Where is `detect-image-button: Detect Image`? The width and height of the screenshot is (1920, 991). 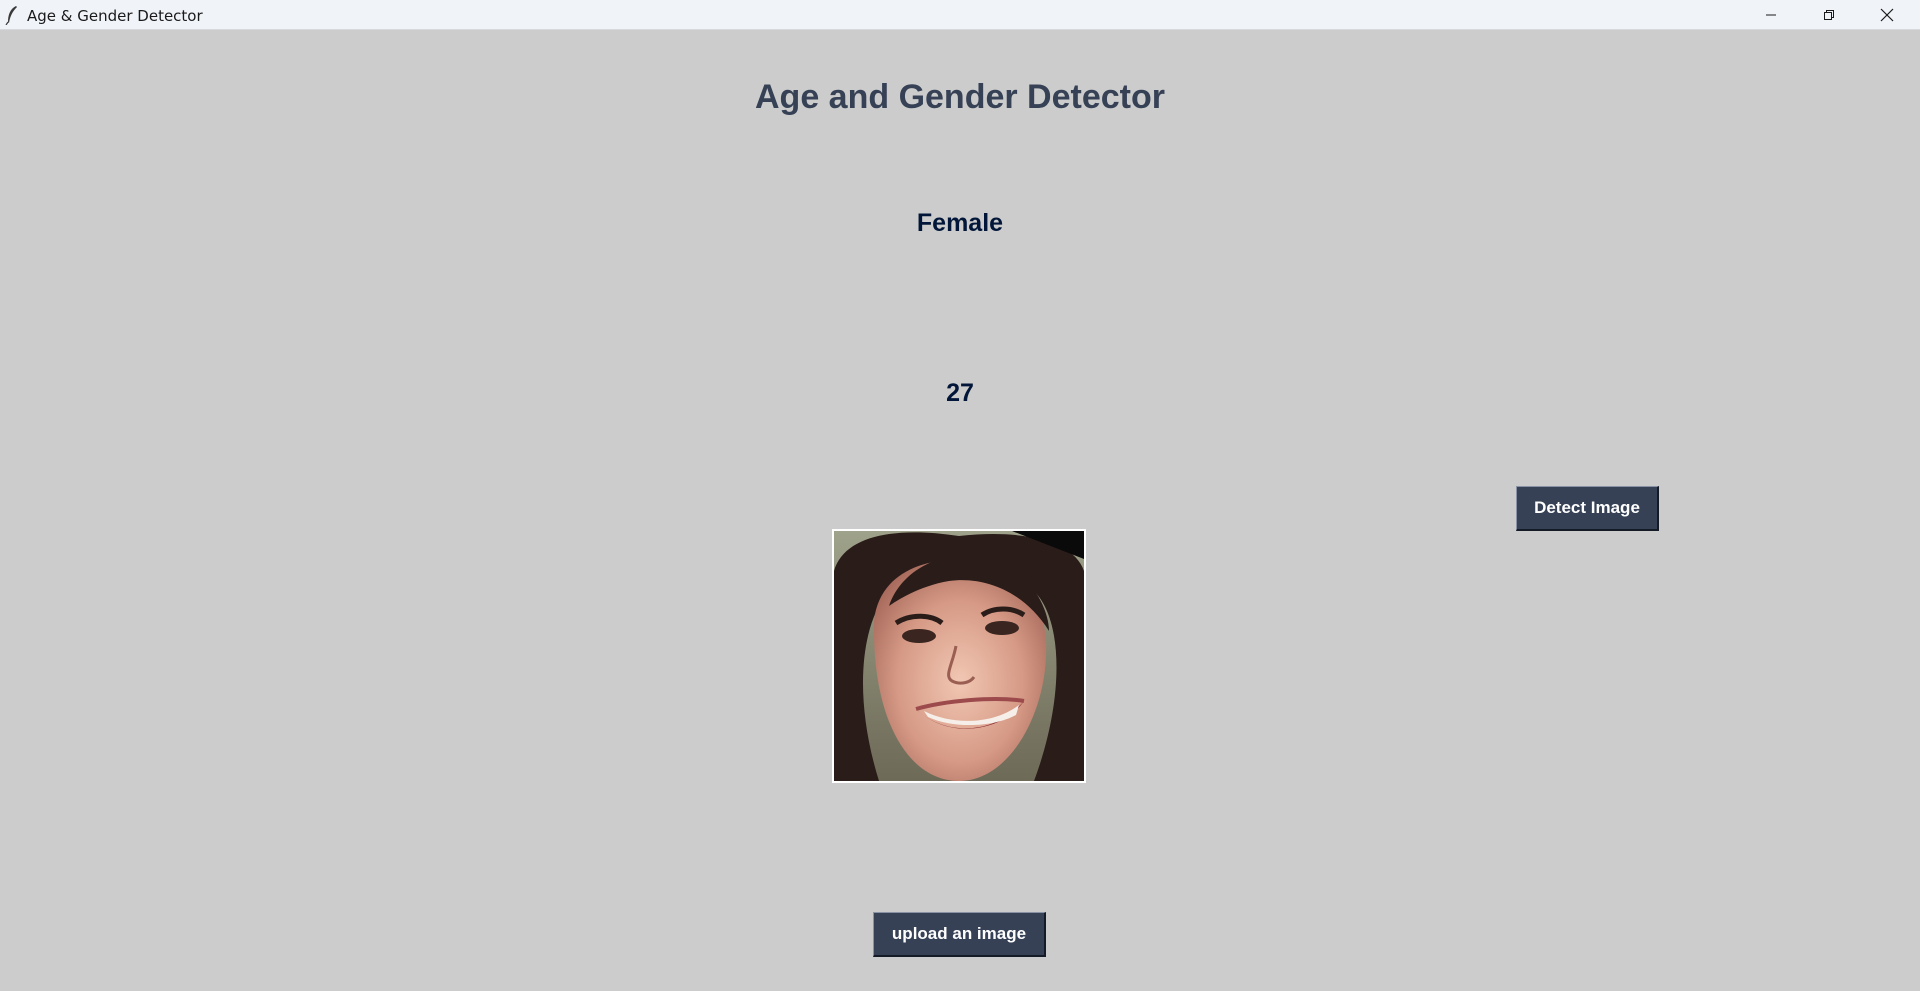 detect-image-button: Detect Image is located at coordinates (1587, 508).